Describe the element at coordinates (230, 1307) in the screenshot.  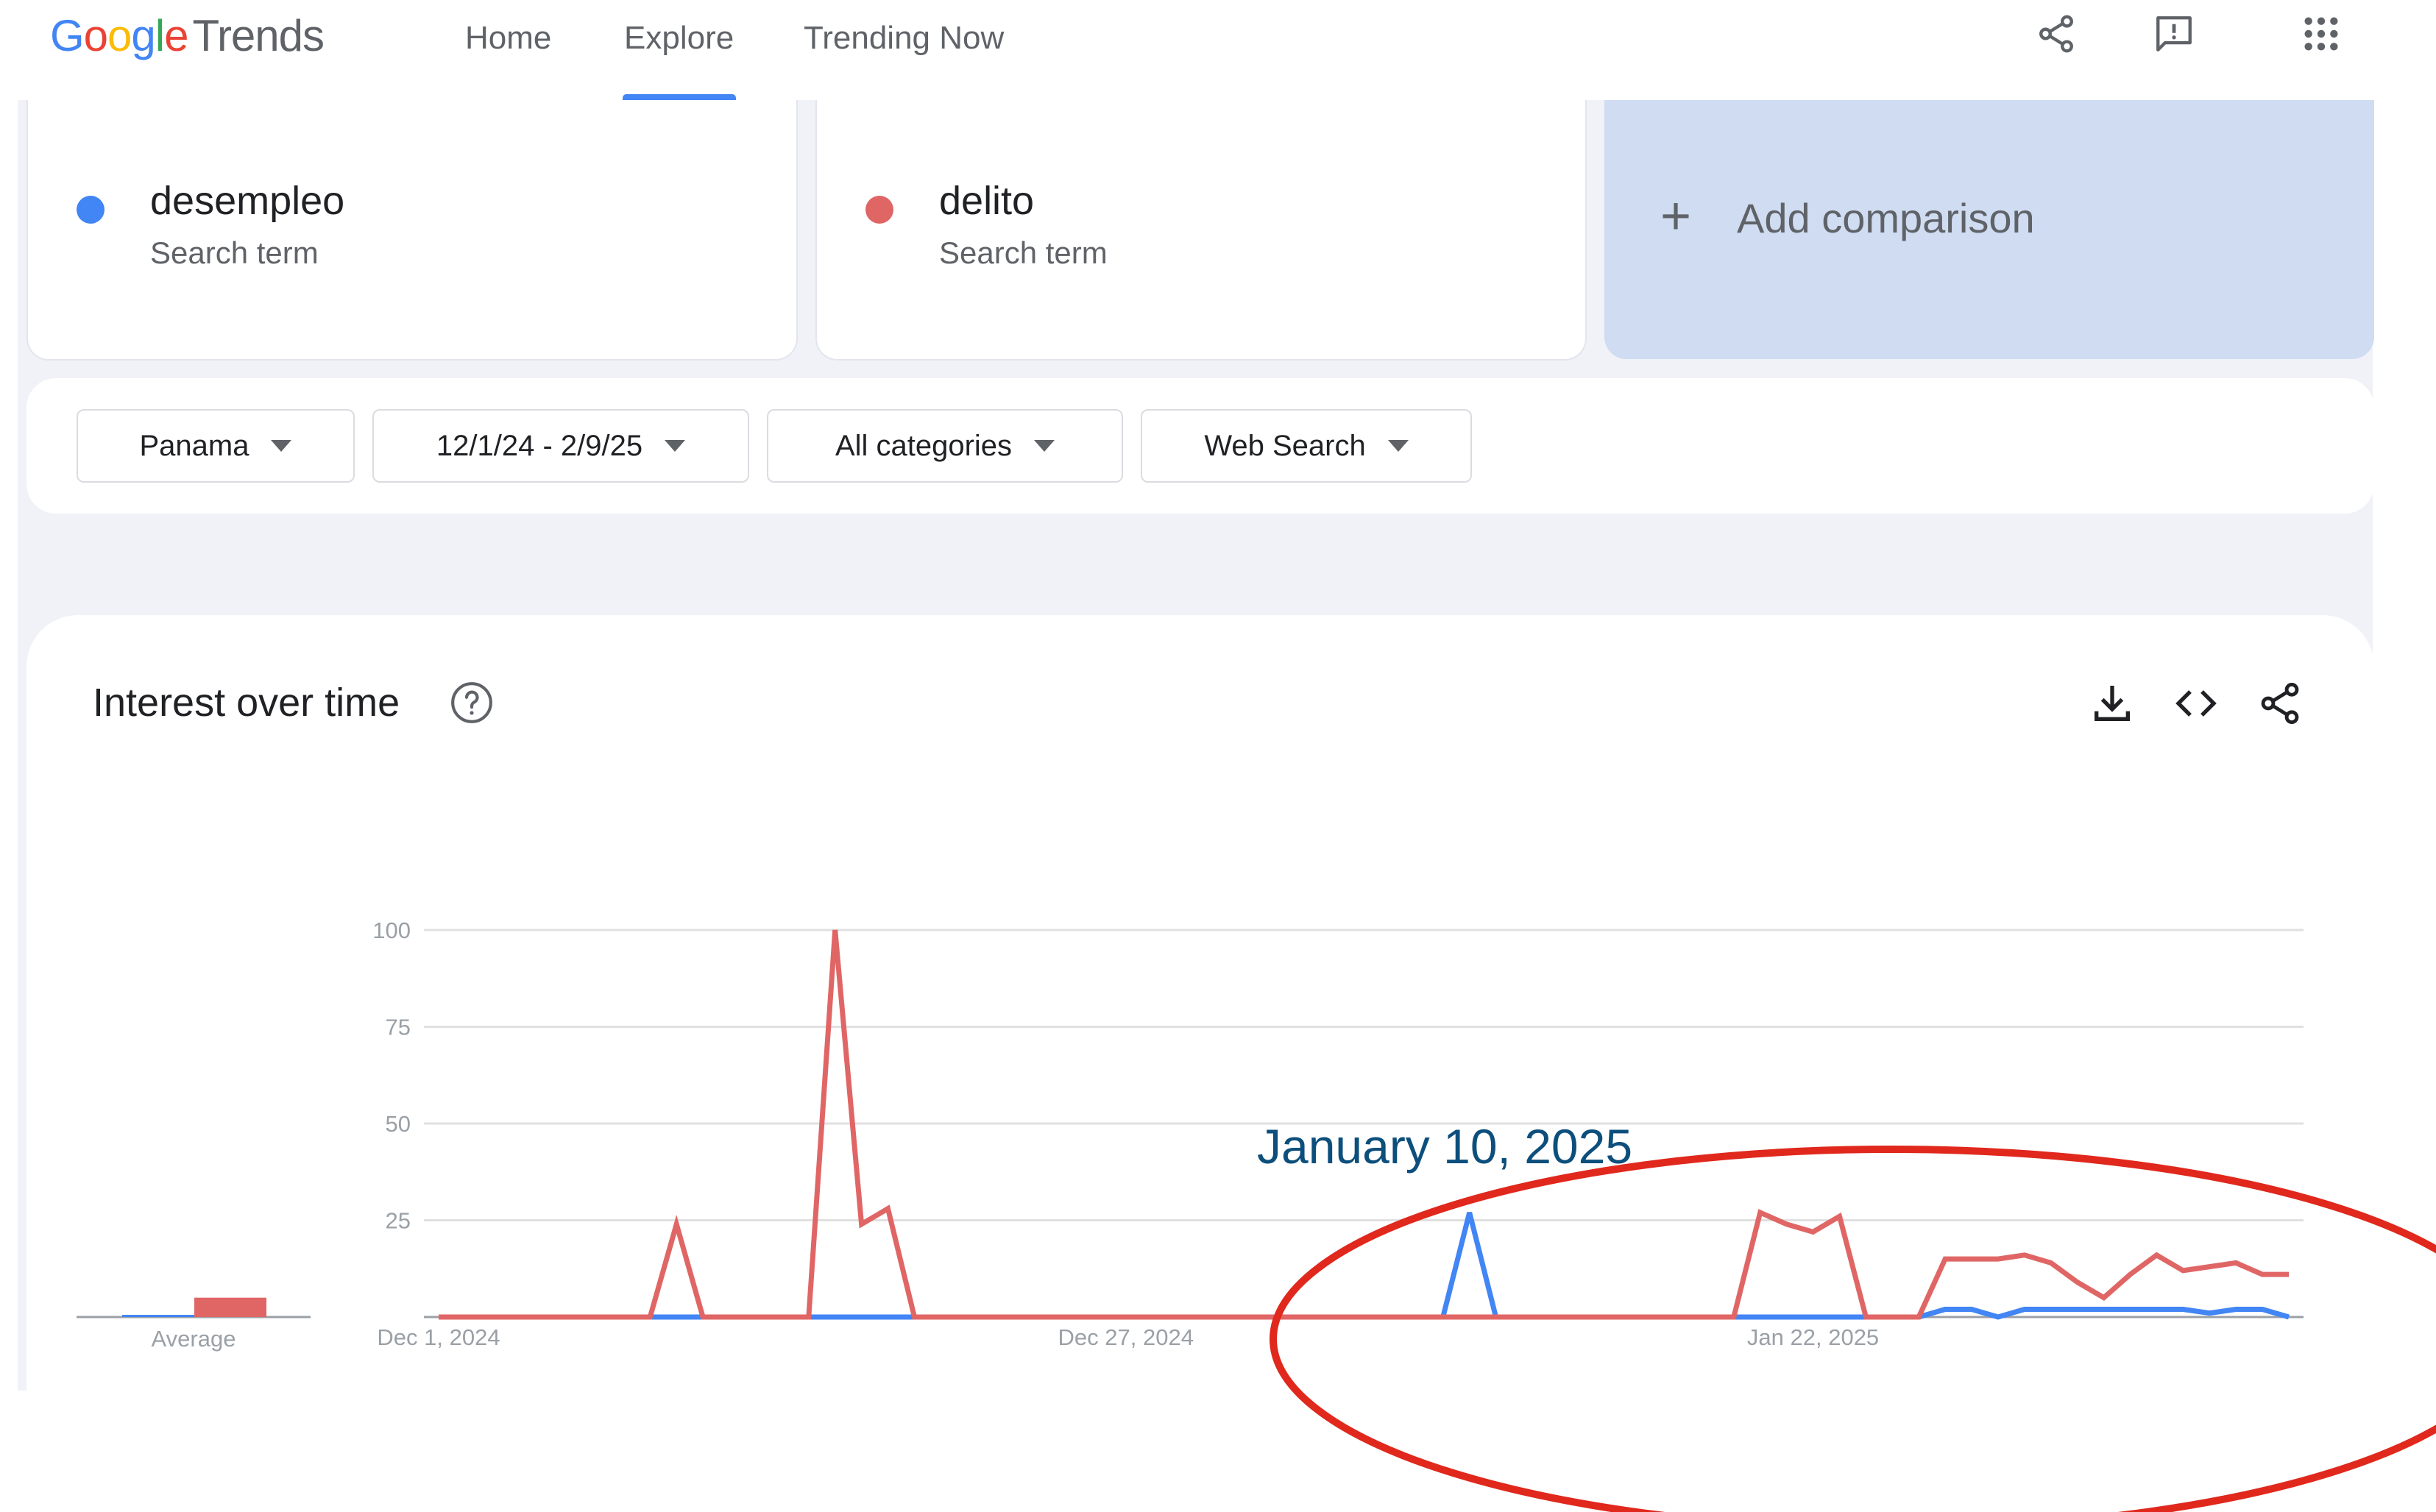
I see `average-bar-delito` at that location.